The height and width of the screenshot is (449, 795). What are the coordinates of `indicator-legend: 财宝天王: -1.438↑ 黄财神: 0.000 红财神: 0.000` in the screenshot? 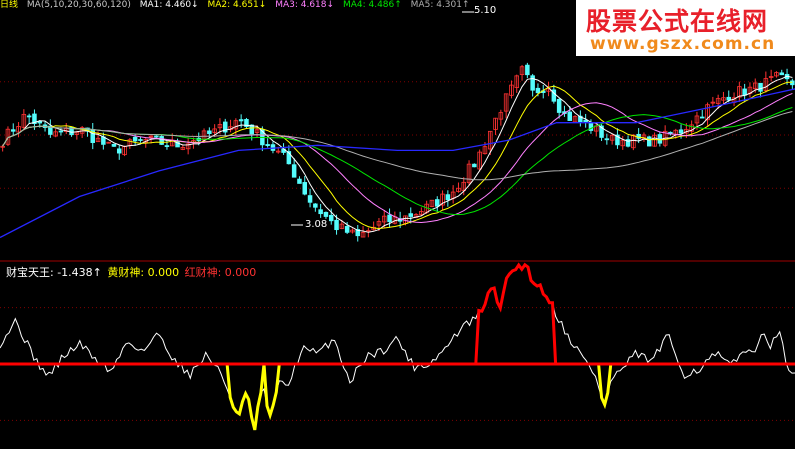 It's located at (132, 273).